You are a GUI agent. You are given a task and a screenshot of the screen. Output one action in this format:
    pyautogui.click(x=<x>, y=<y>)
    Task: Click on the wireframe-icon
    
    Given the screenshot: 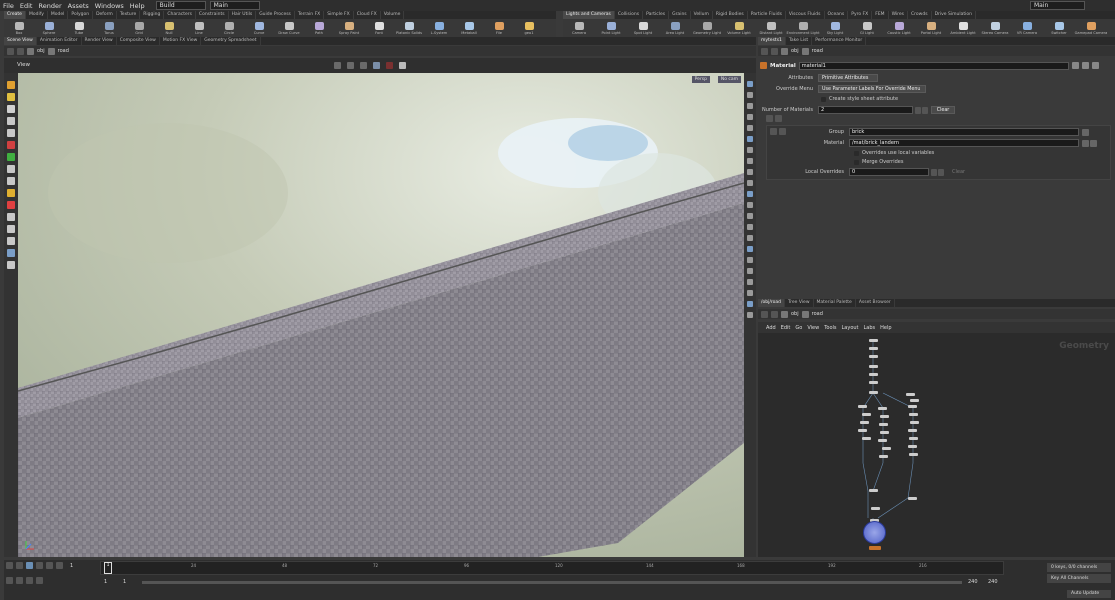 What is the action you would take?
    pyautogui.click(x=376, y=65)
    